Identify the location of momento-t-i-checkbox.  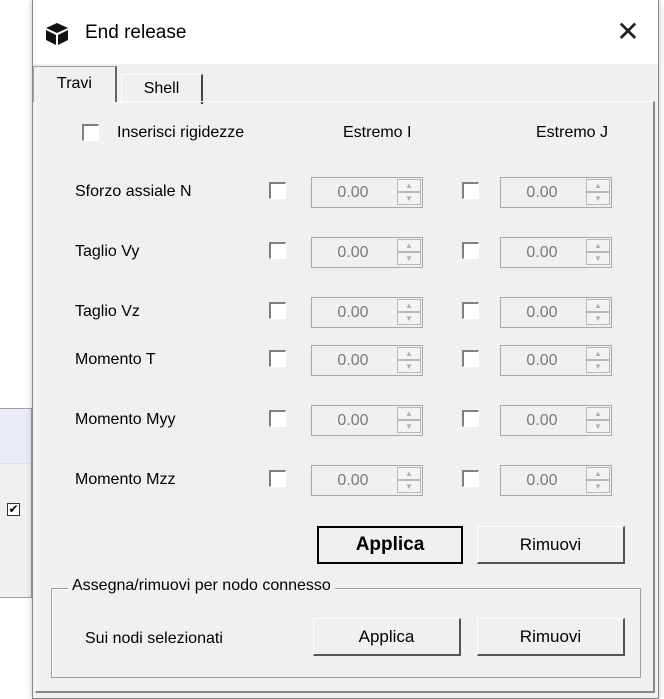
(277, 358).